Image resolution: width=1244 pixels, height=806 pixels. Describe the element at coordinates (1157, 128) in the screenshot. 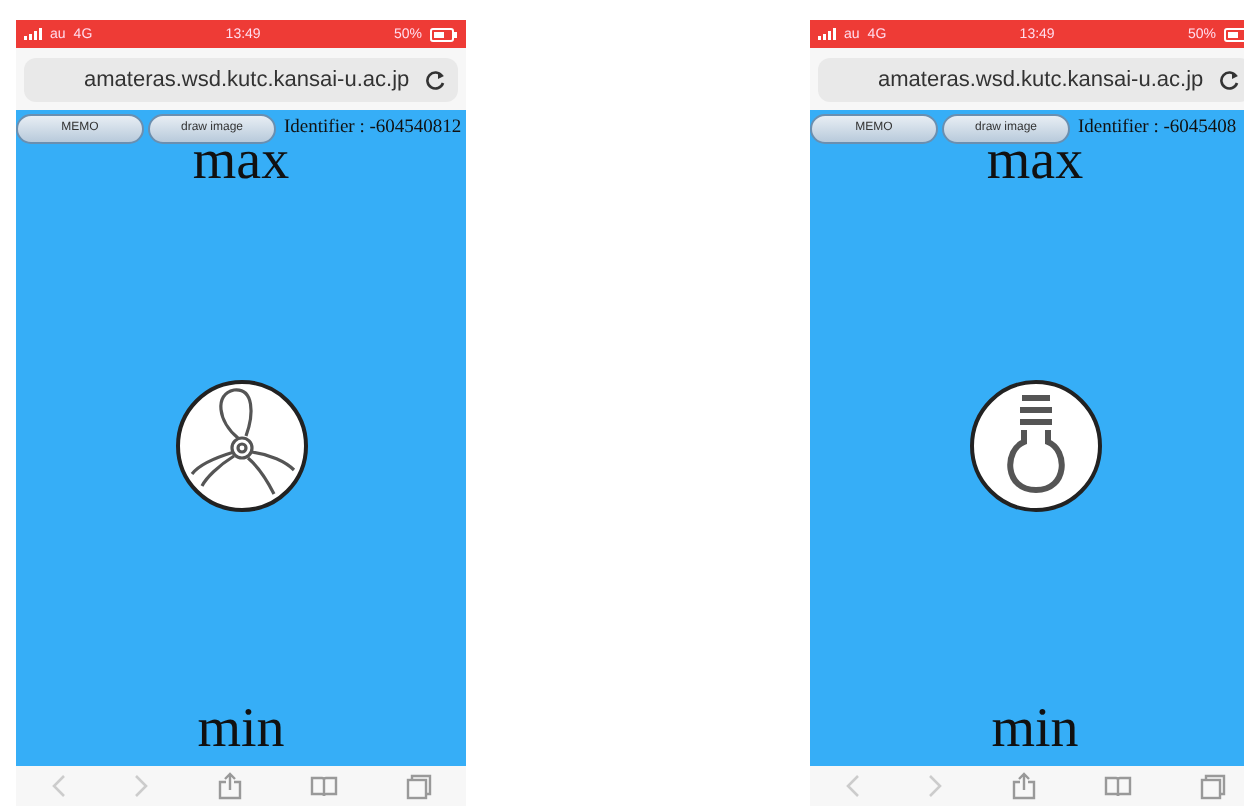

I see `identifier-text: Identifier : -6045408` at that location.